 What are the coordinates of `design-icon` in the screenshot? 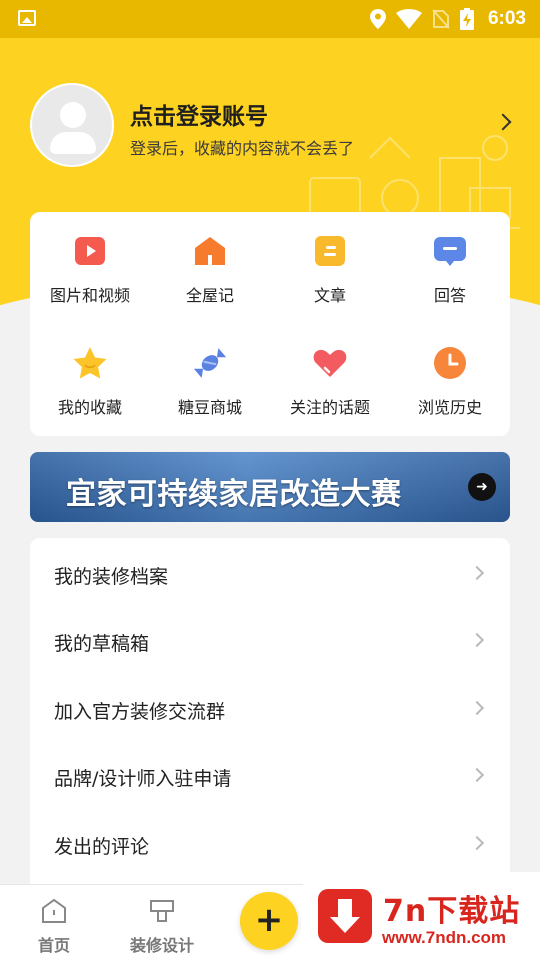 It's located at (162, 911).